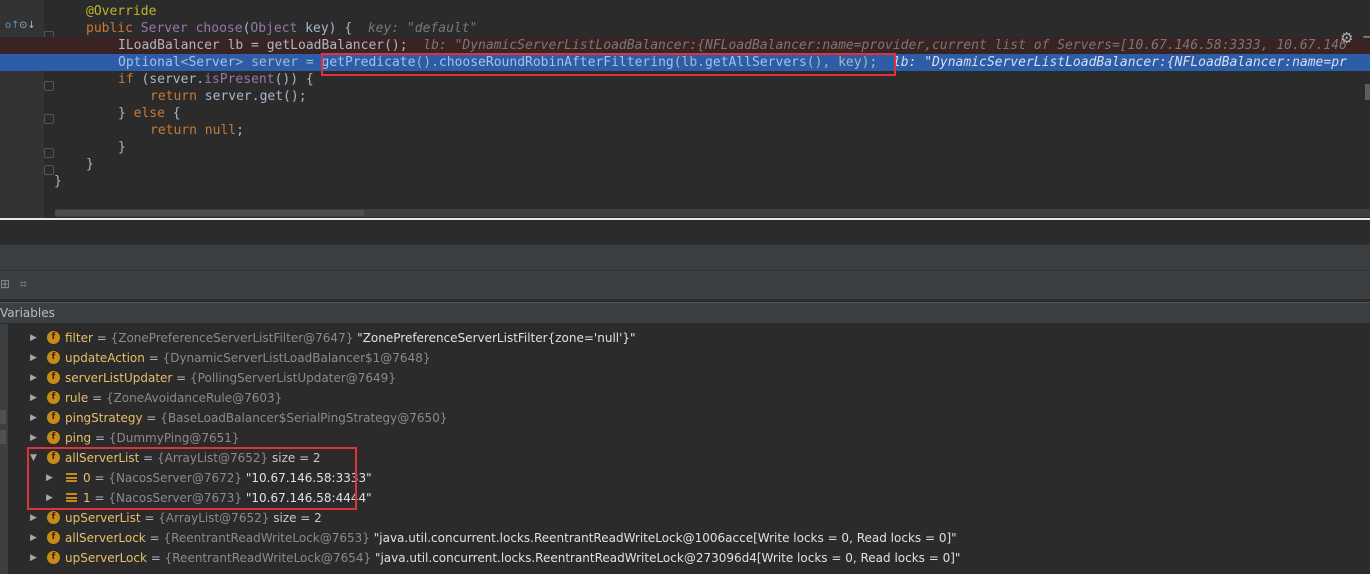  What do you see at coordinates (174, 438) in the screenshot?
I see `variable-type: {DummyPing@7651}` at bounding box center [174, 438].